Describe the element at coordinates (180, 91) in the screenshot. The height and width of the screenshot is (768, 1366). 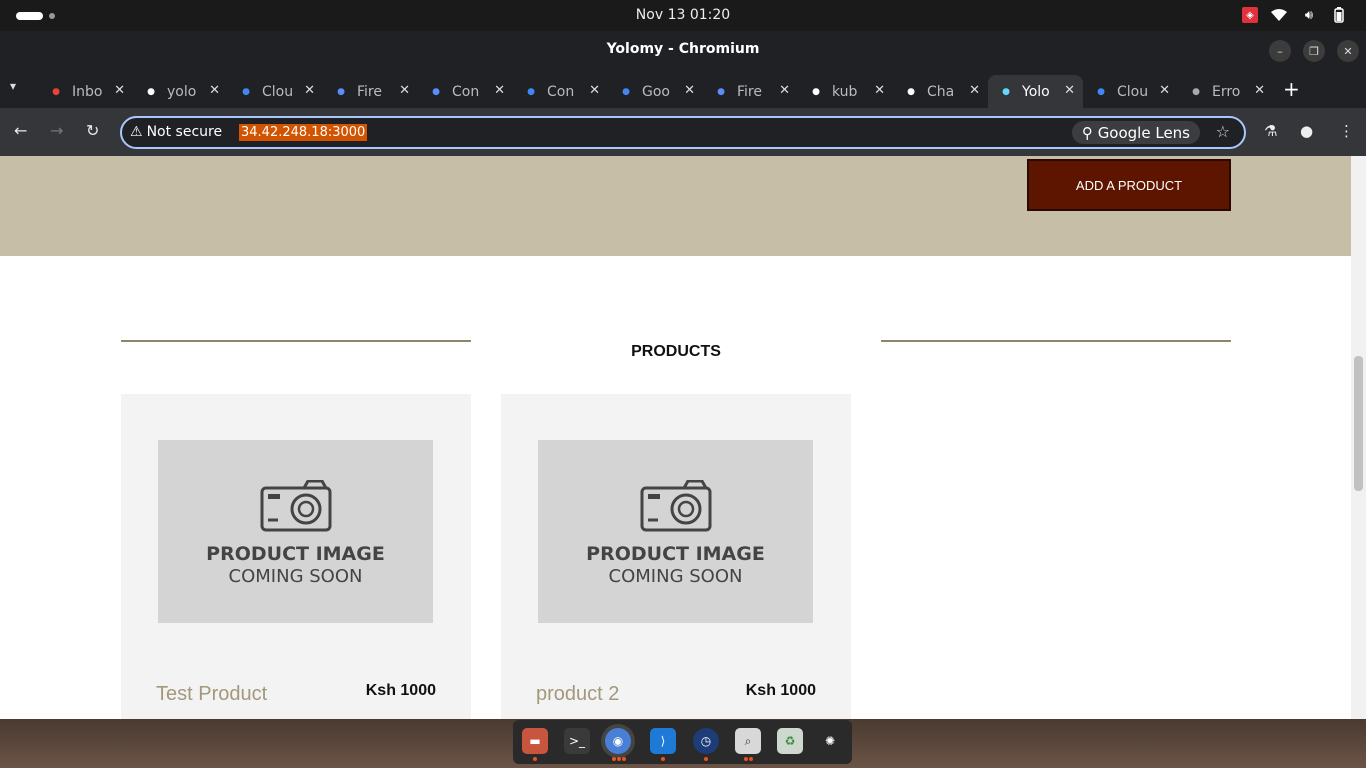
I see `browser-tab: ● yolo ✕` at that location.